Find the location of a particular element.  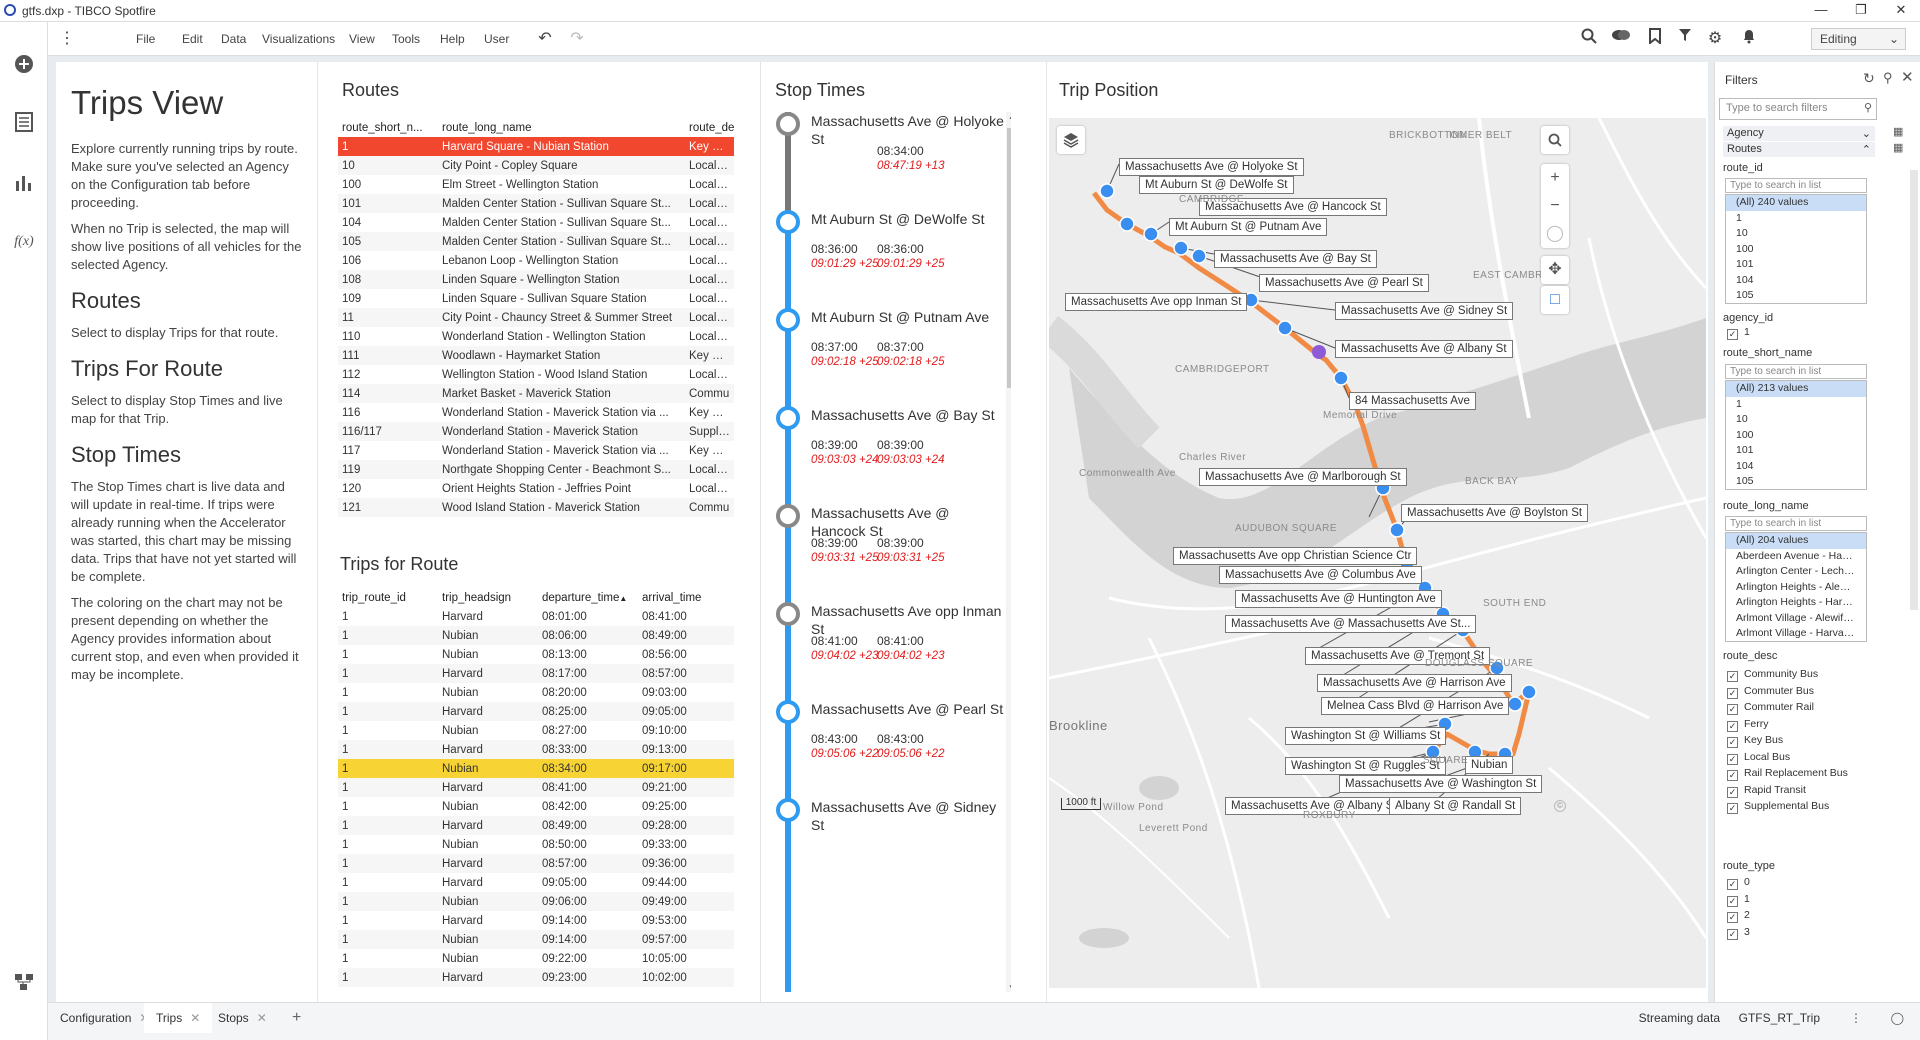

route-short-name-search: Type to search in list is located at coordinates (1796, 371).